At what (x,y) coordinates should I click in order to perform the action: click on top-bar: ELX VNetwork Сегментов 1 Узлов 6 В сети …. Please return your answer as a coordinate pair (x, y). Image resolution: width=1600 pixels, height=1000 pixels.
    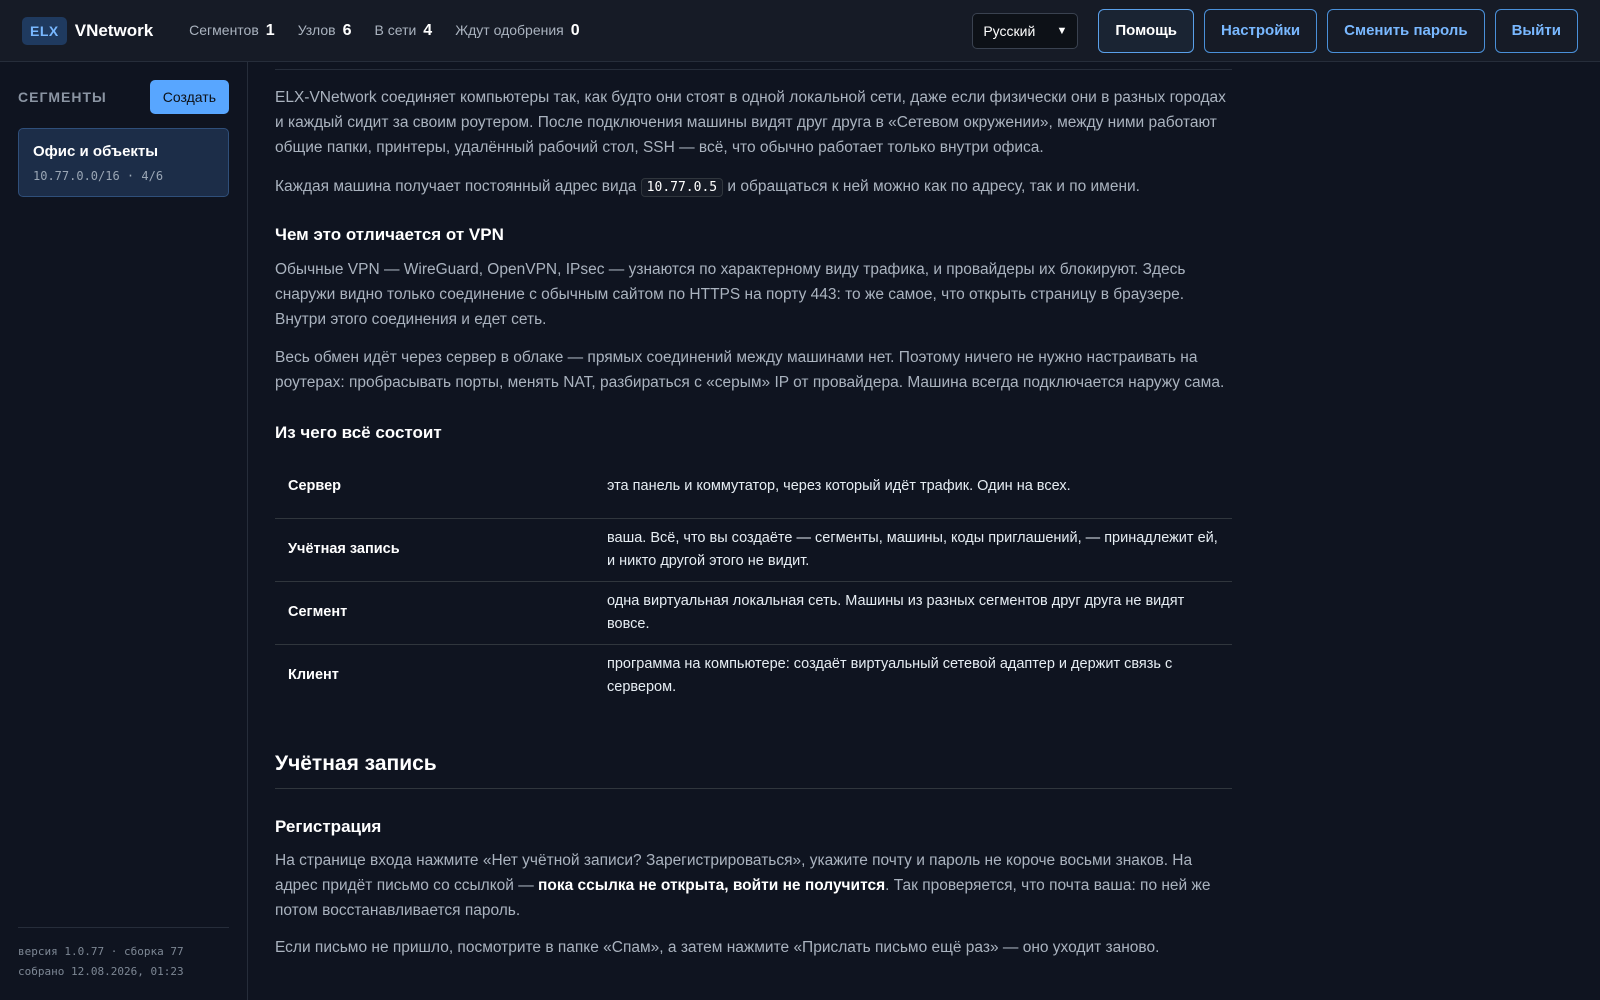
    Looking at the image, I should click on (800, 31).